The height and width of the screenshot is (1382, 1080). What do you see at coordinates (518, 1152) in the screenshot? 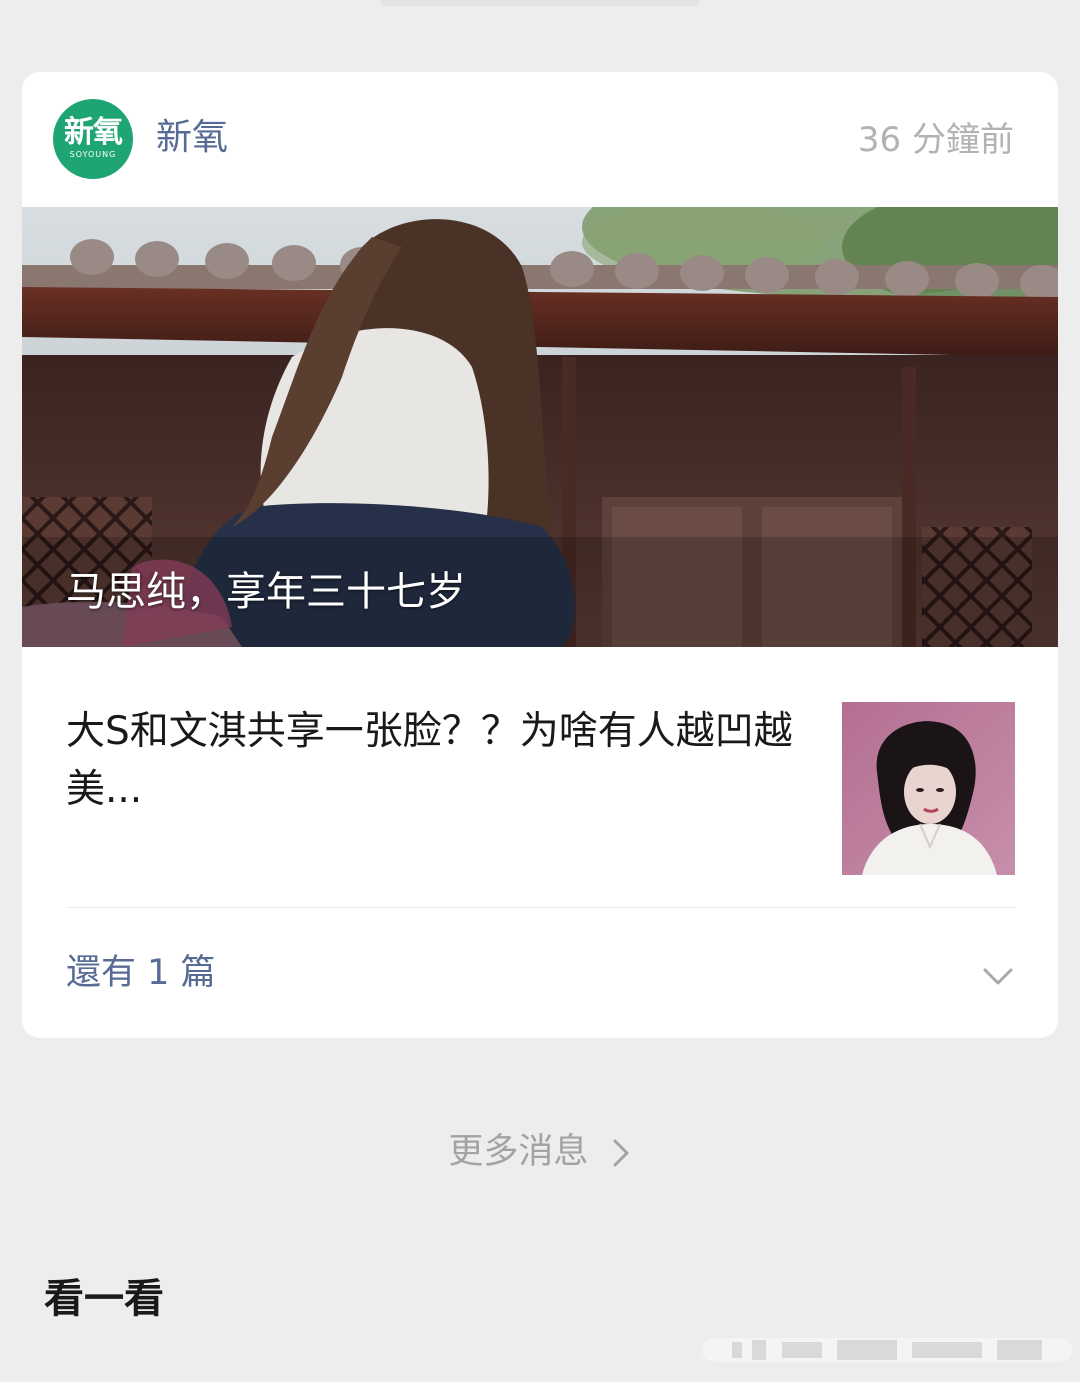
I see `more-messages-label: 更多消息` at bounding box center [518, 1152].